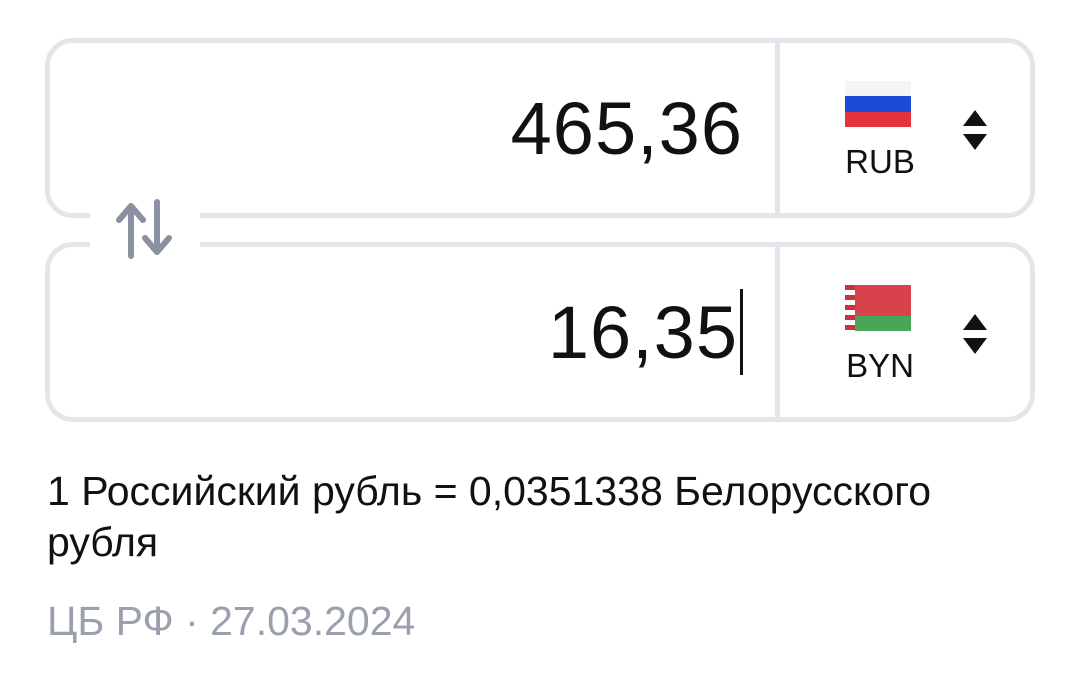 Image resolution: width=1080 pixels, height=688 pixels. I want to click on belarus-flag-icon, so click(878, 308).